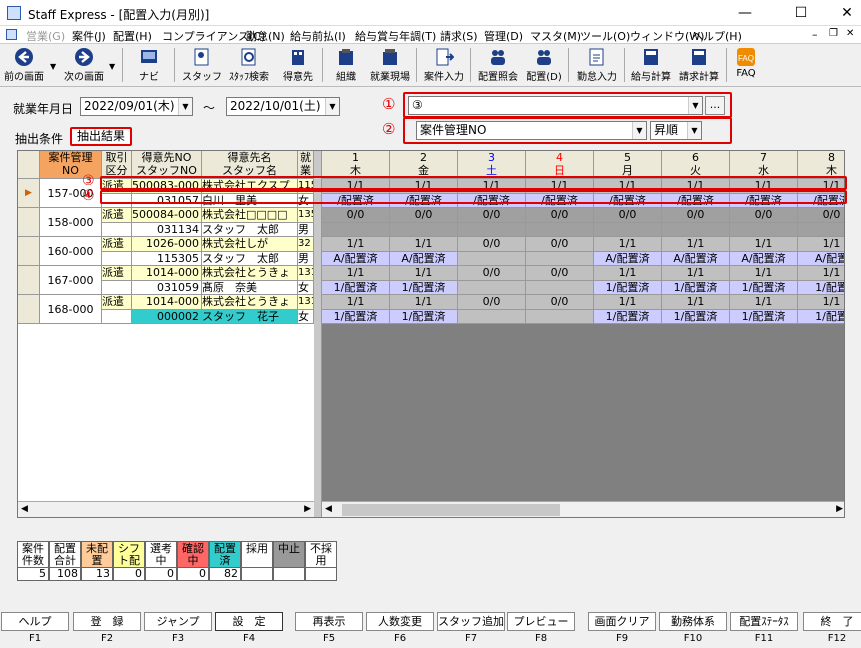 This screenshot has height=648, width=861. Describe the element at coordinates (531, 130) in the screenshot. I see `sort-key-select: 案件管理NO ▼` at that location.